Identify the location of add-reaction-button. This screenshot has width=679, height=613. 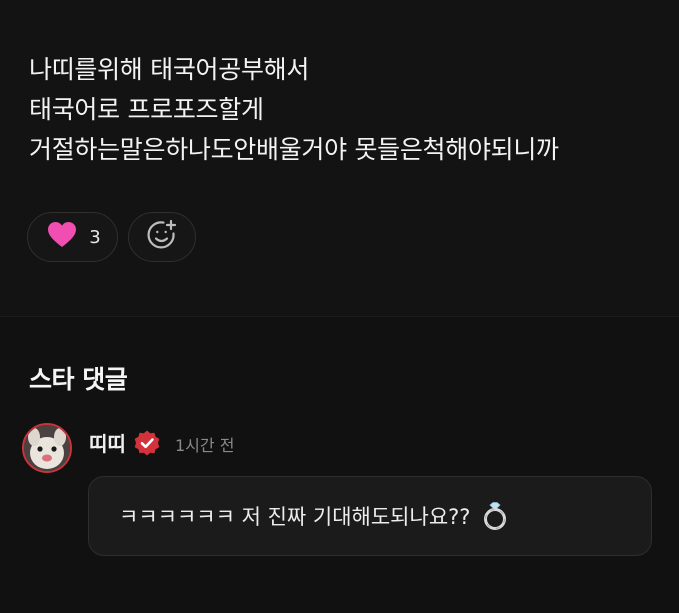
(162, 237).